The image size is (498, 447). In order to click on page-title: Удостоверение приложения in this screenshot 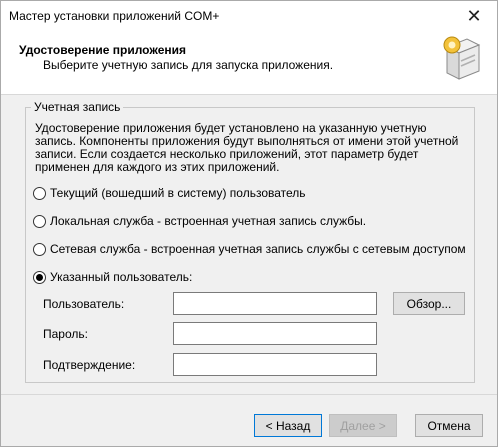, I will do `click(102, 50)`.